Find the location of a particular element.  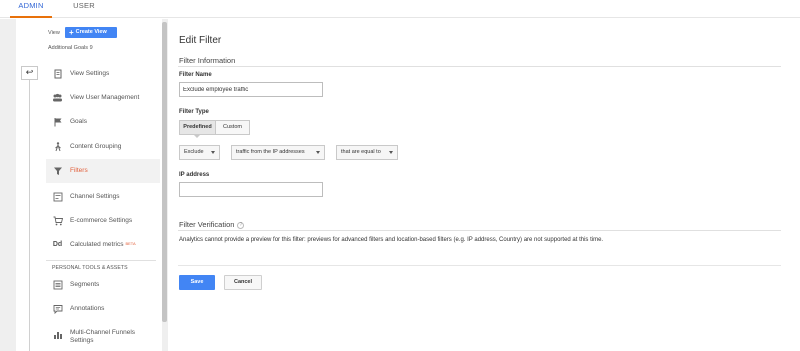

expression-dropdown: that are equal to is located at coordinates (367, 152).